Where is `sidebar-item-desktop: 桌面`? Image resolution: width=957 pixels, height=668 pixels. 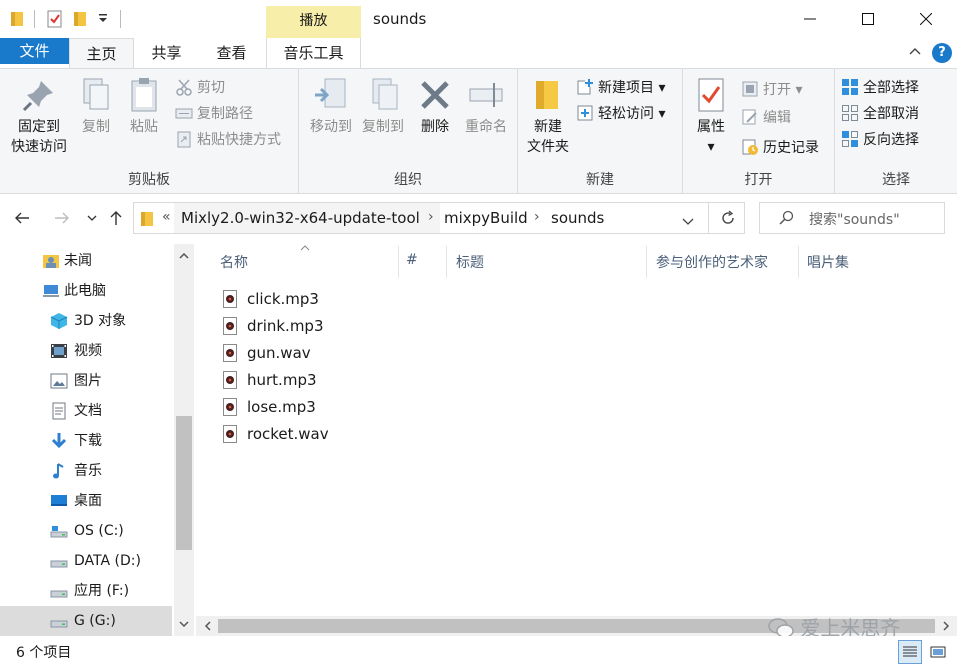 sidebar-item-desktop: 桌面 is located at coordinates (86, 501).